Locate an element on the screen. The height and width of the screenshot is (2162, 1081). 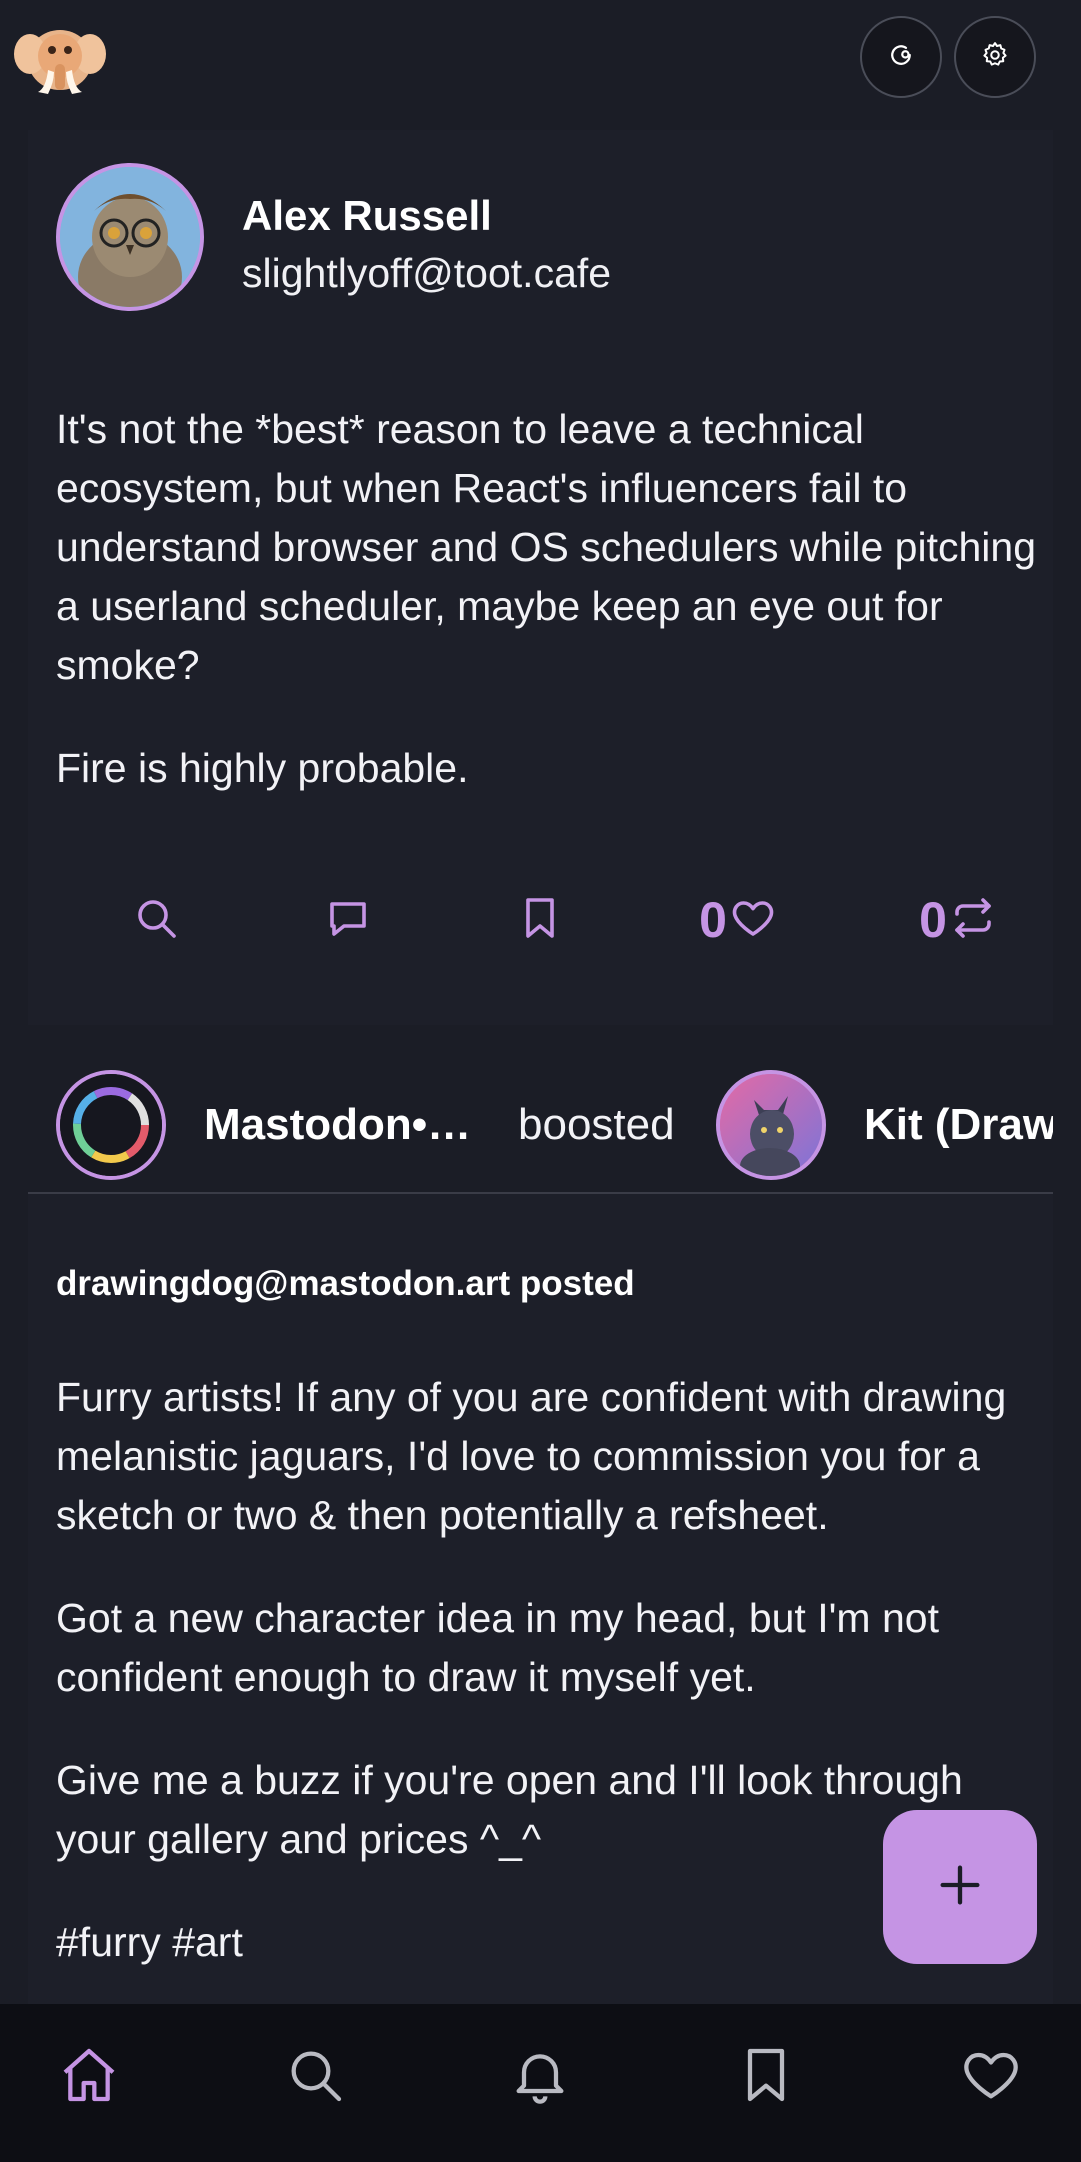
boost-count: 0 is located at coordinates (933, 920).